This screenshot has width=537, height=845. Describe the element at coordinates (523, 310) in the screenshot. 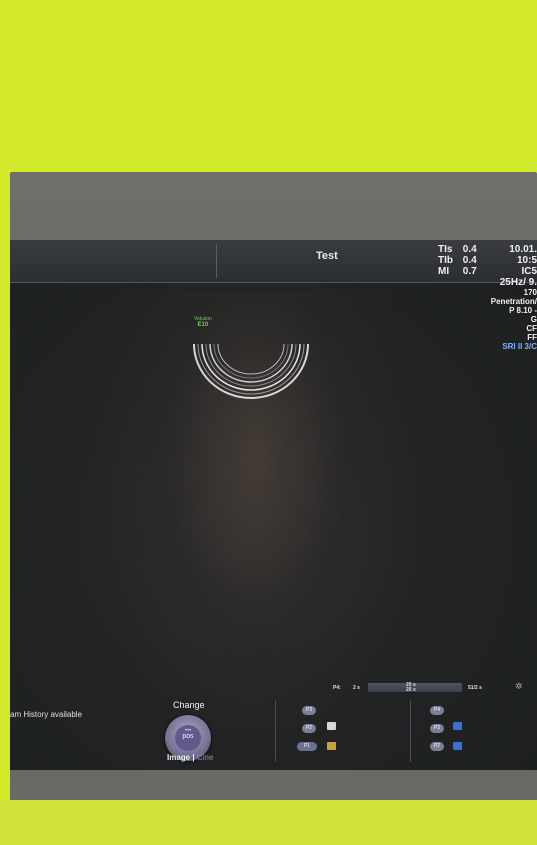

I see `power-value: P 8.10 -` at that location.